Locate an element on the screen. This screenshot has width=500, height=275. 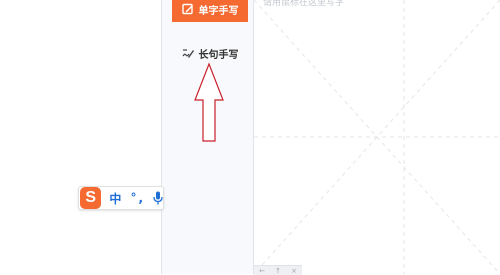
up-arrow-icon is located at coordinates (209, 102).